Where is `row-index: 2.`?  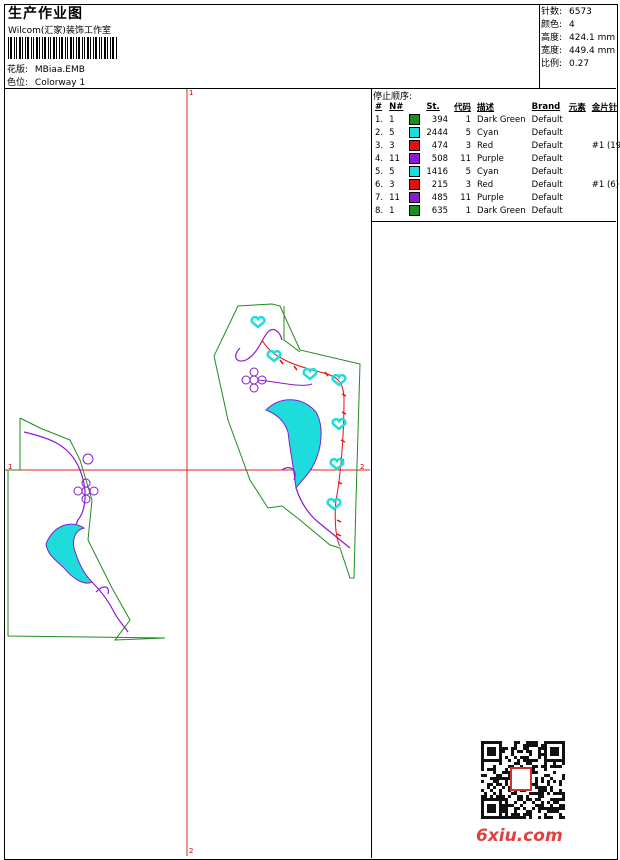
row-index: 2. is located at coordinates (379, 132).